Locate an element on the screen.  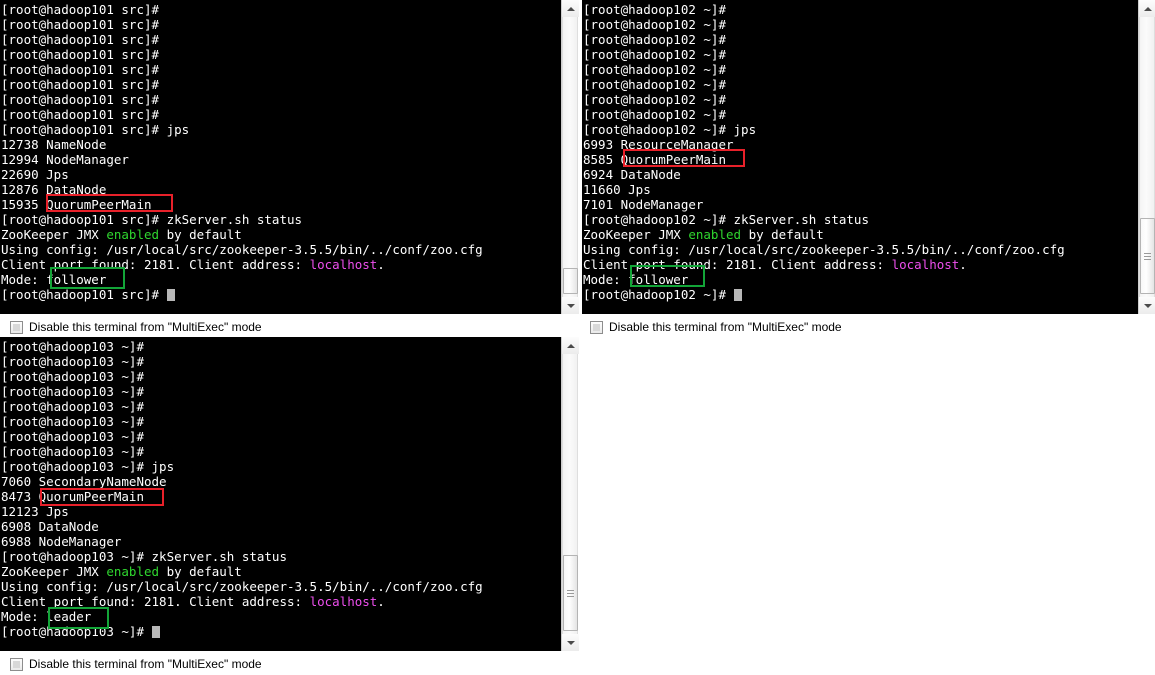
terminal-line: 22690 Jps is located at coordinates (281, 174).